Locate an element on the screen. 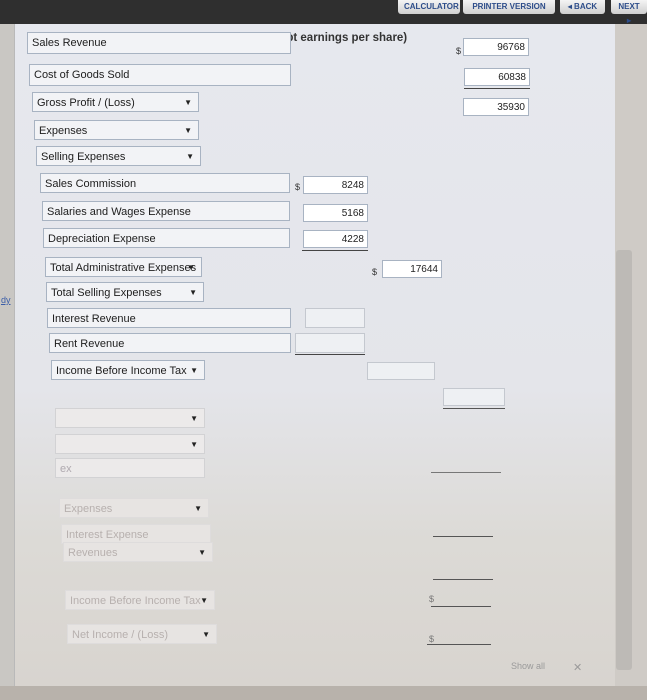 This screenshot has width=647, height=700. sales-commission-label: Sales Commission is located at coordinates (165, 183).